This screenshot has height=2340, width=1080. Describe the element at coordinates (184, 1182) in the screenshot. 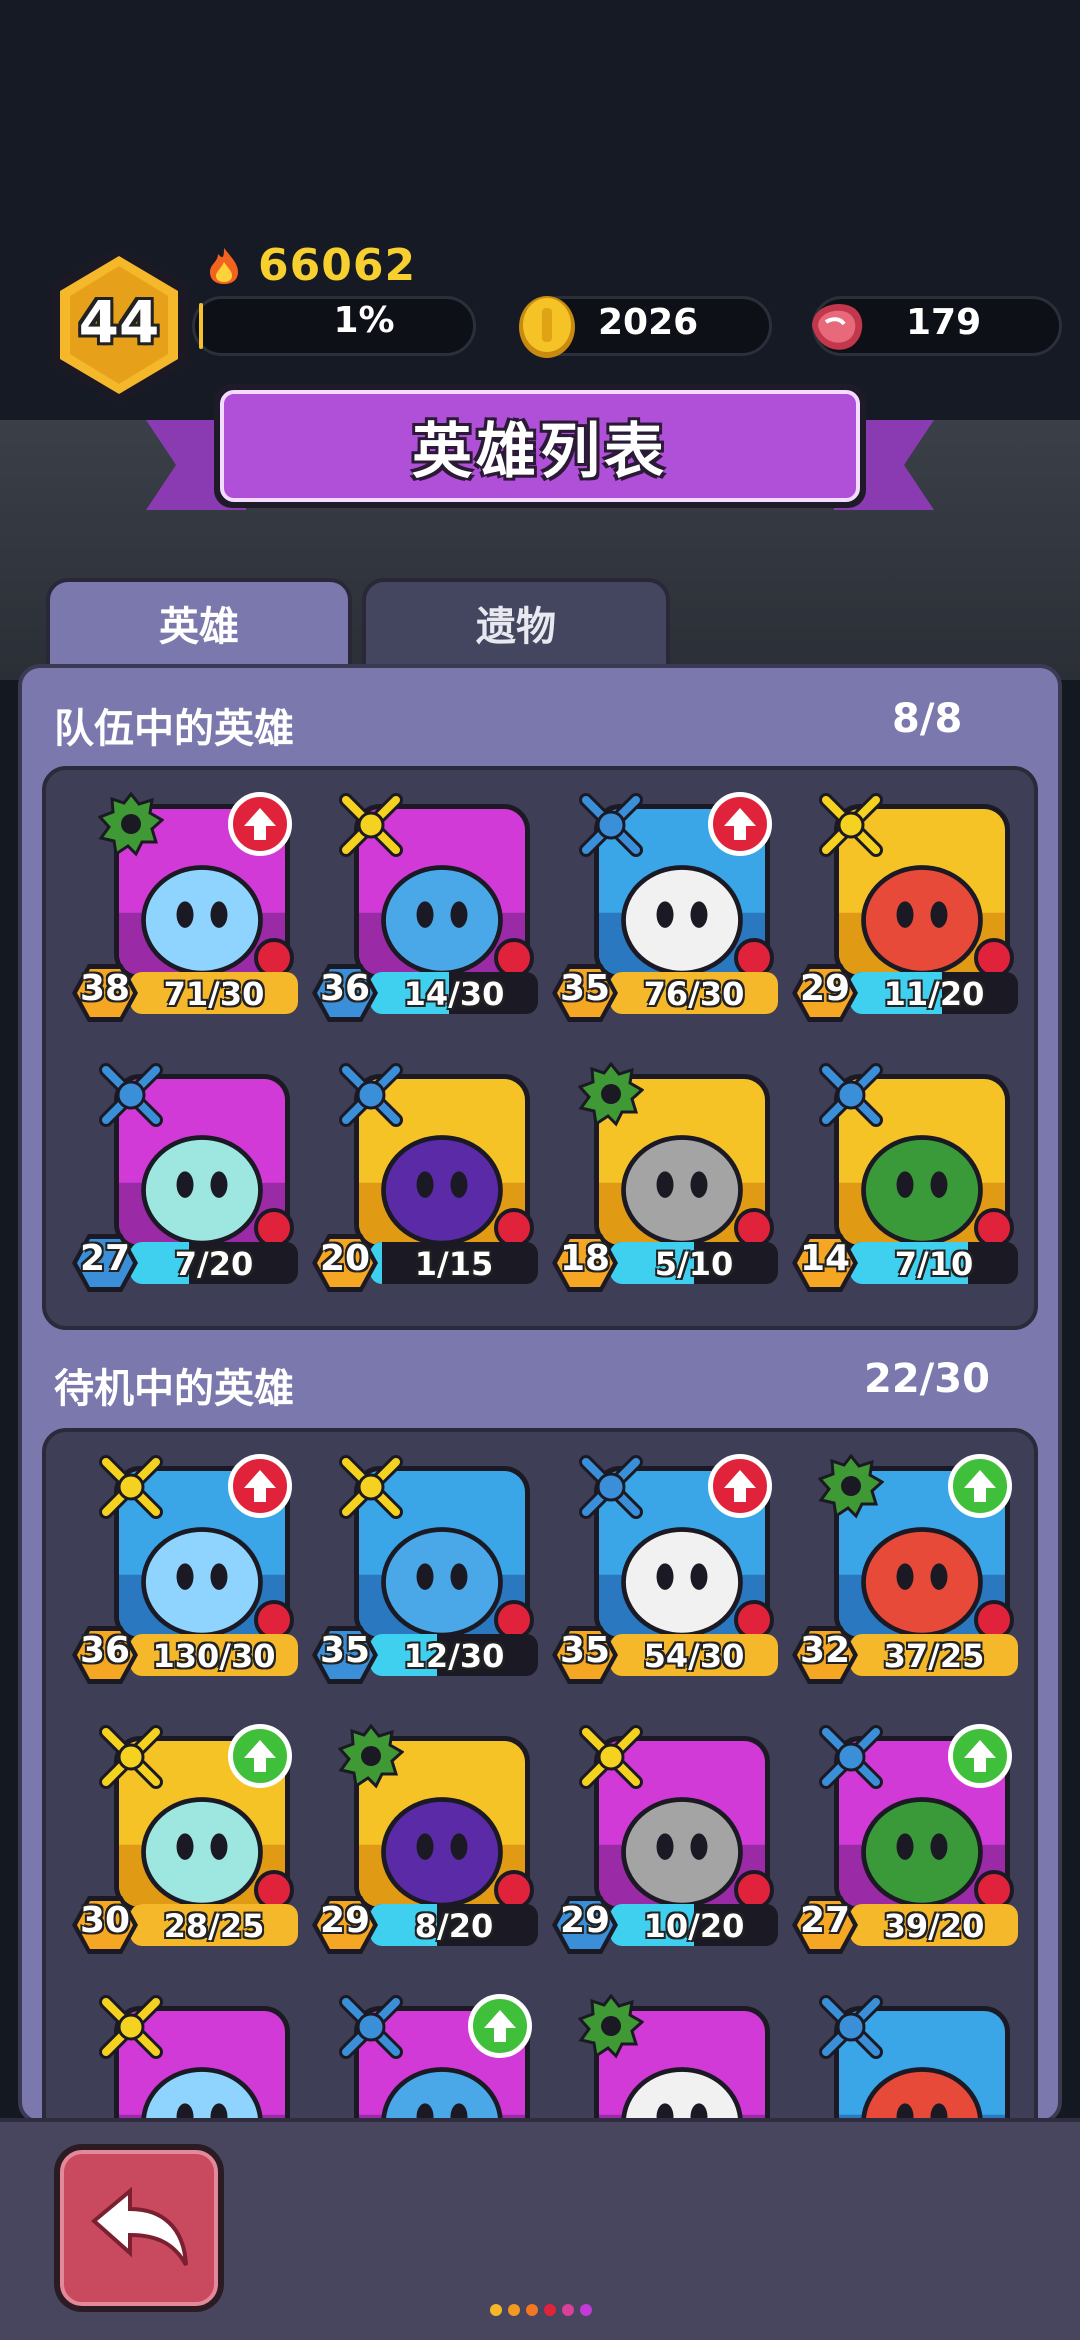

I see `hero-card: 27 7/20` at that location.